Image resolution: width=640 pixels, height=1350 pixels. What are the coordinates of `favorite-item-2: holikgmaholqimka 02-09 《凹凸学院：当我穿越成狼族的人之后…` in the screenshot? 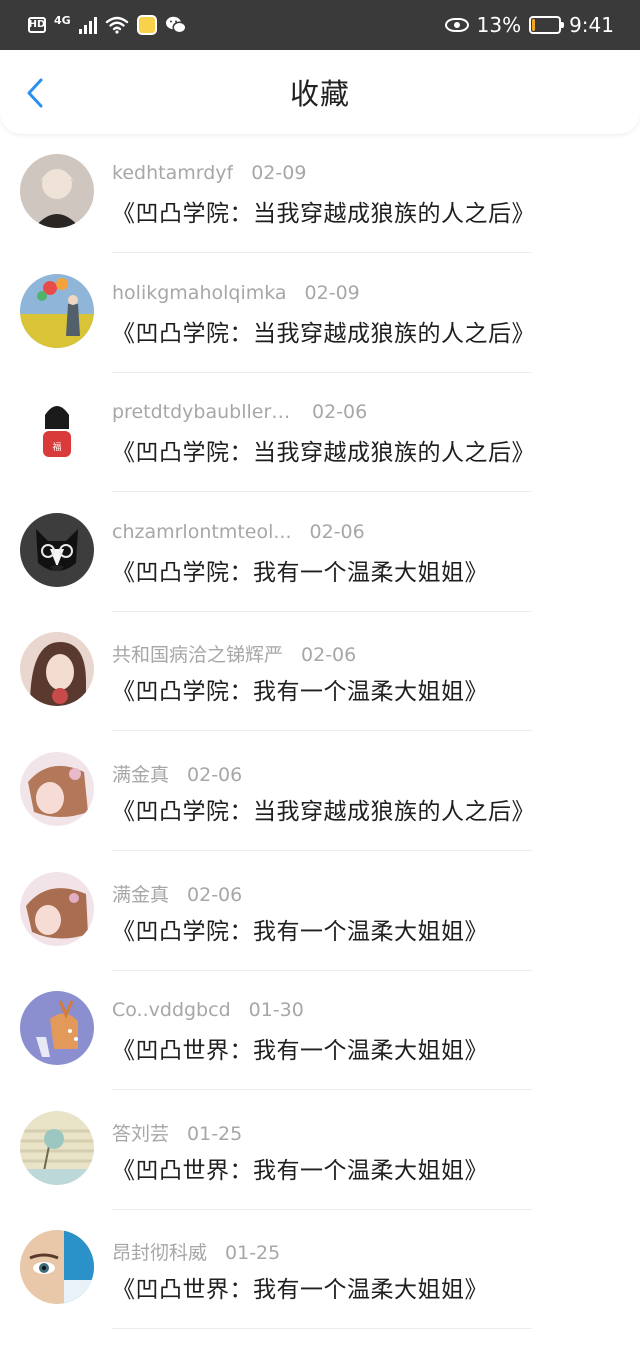 It's located at (320, 333).